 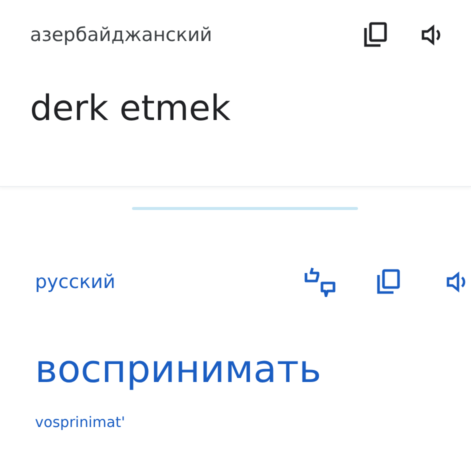 I want to click on source-language: азербайджанский, so click(x=197, y=35).